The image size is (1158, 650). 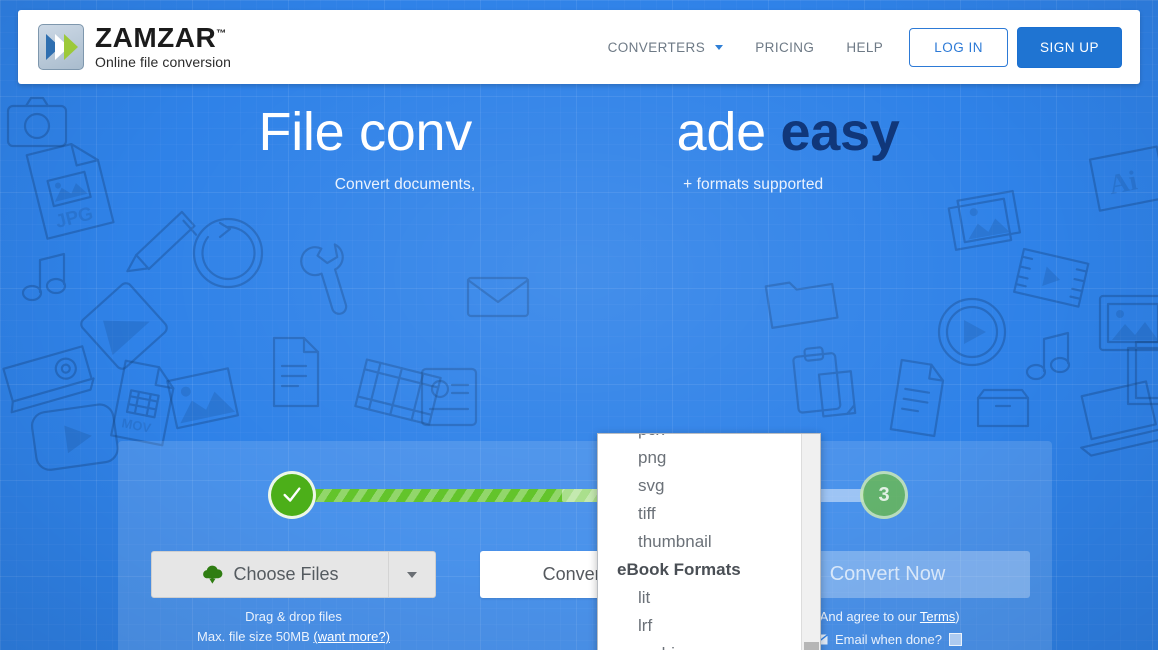 What do you see at coordinates (579, 132) in the screenshot?
I see `page-title: File conversion made easy` at bounding box center [579, 132].